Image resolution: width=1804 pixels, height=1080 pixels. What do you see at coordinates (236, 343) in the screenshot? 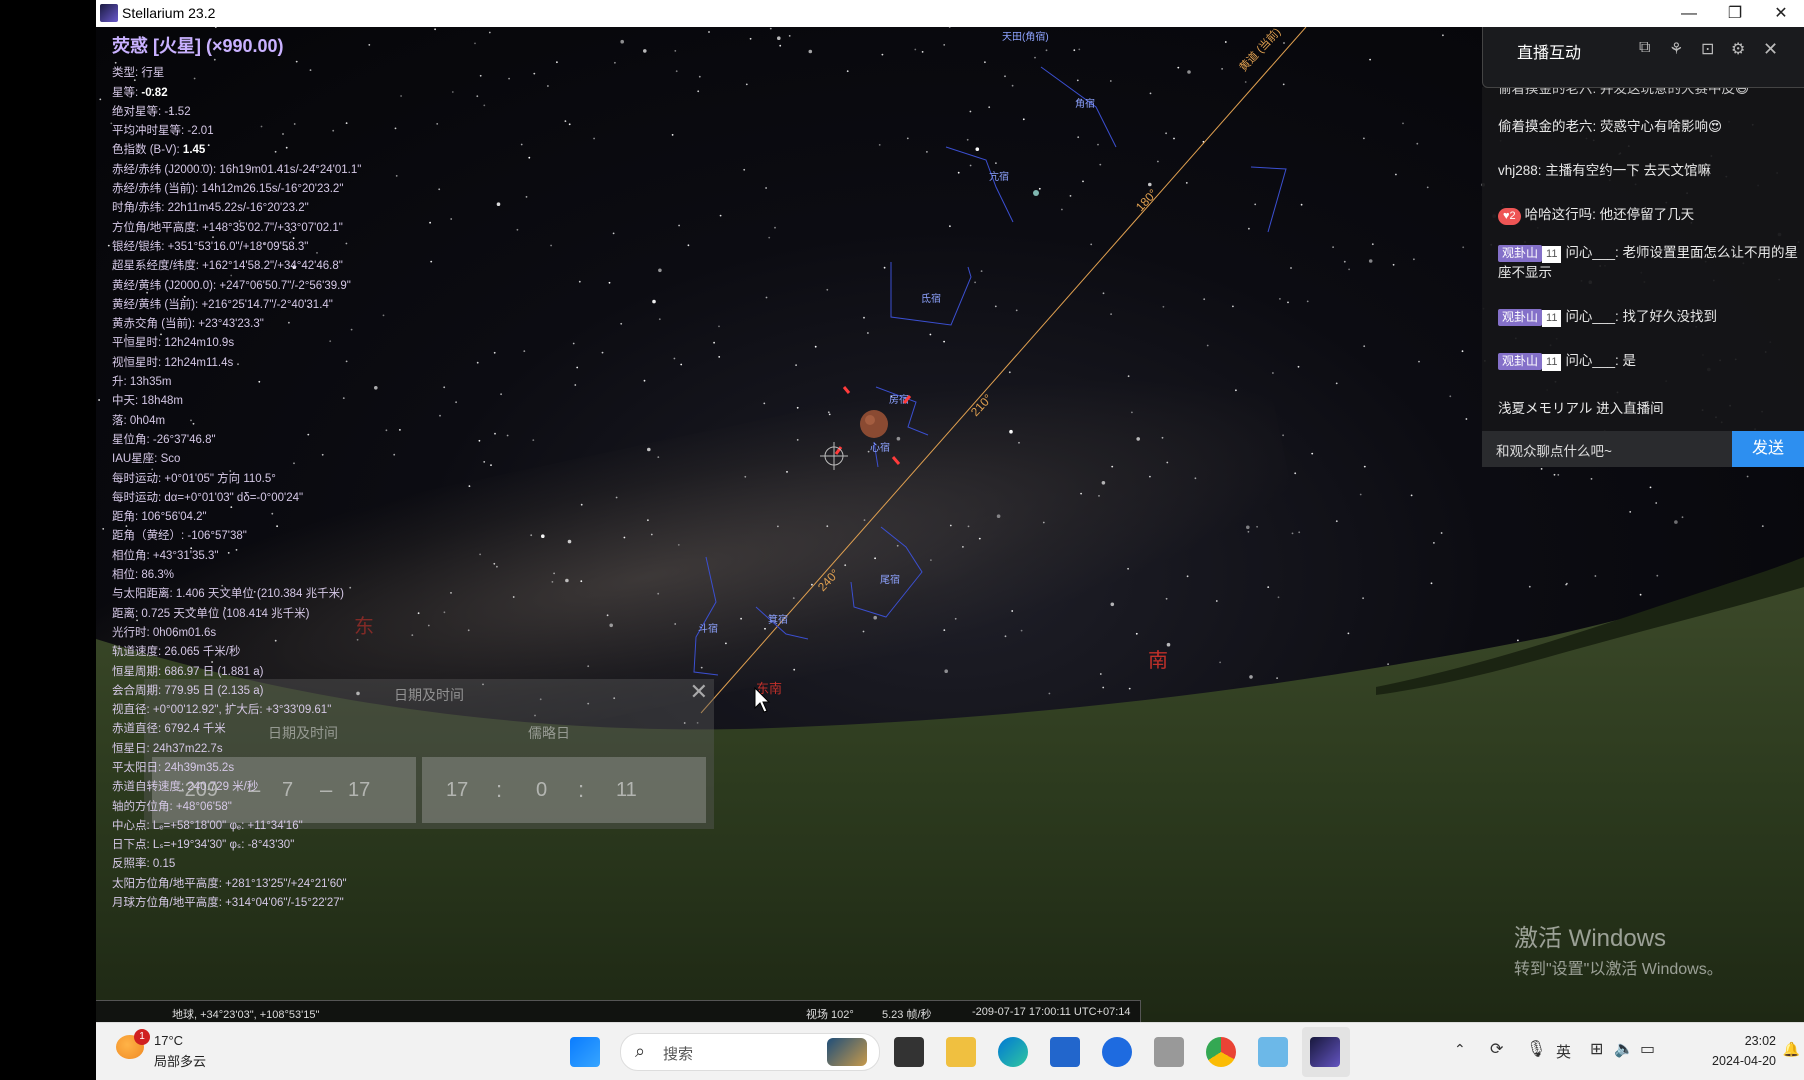
I see `info-row: 平恒星时: 12h24m10.9s` at bounding box center [236, 343].